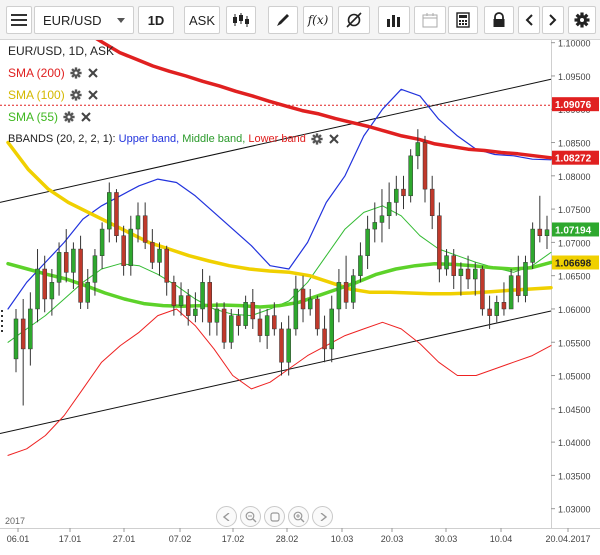  I want to click on symbol-selector: EUR/USD, so click(84, 20).